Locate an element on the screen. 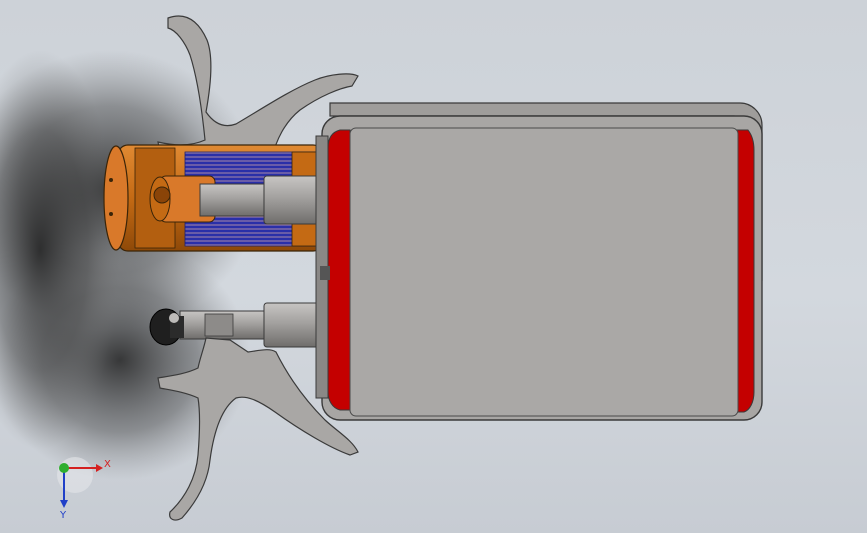 The image size is (867, 533). y-axis-label: Y is located at coordinates (63, 515).